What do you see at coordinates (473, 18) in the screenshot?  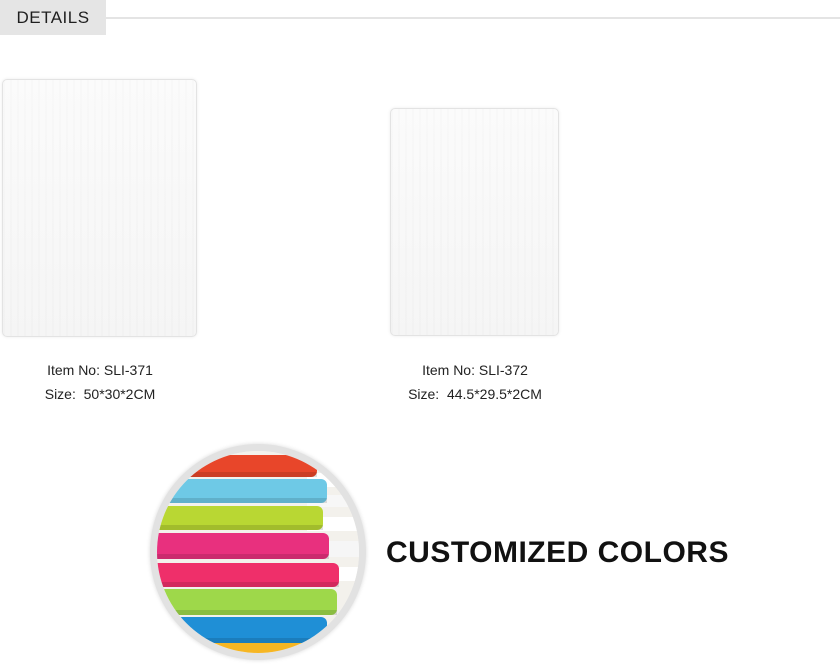 I see `header-divider` at bounding box center [473, 18].